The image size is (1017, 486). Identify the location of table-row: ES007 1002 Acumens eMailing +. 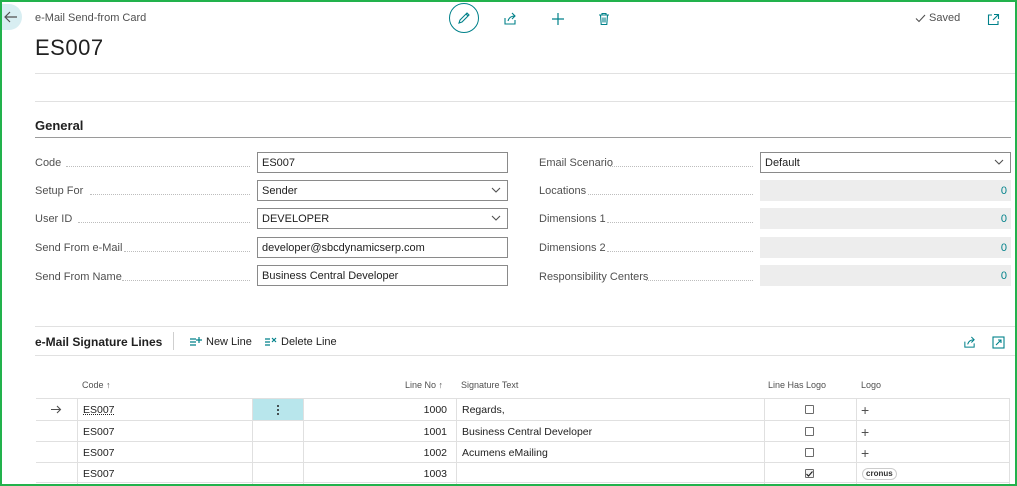
(523, 451).